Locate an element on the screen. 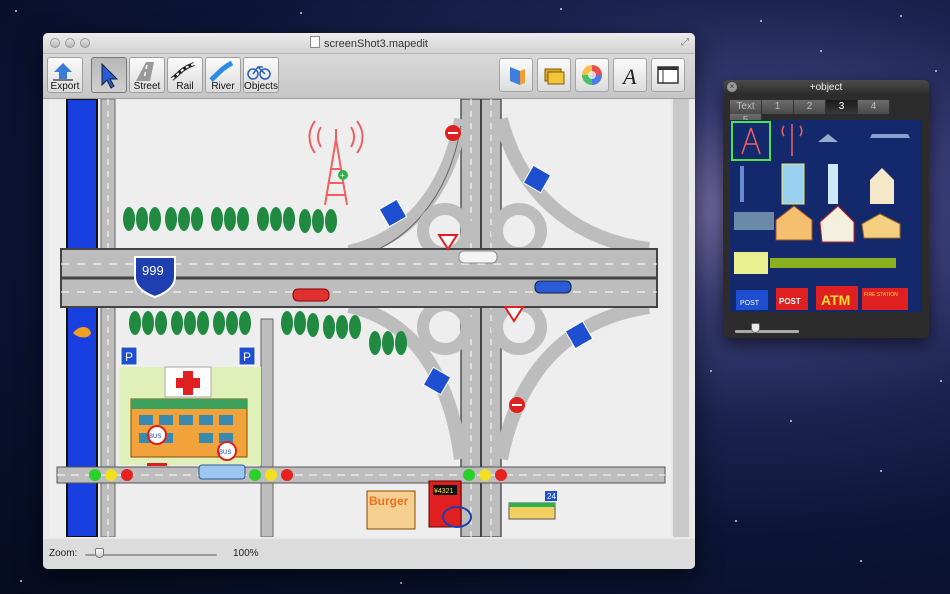  layer-order-button is located at coordinates (516, 75).